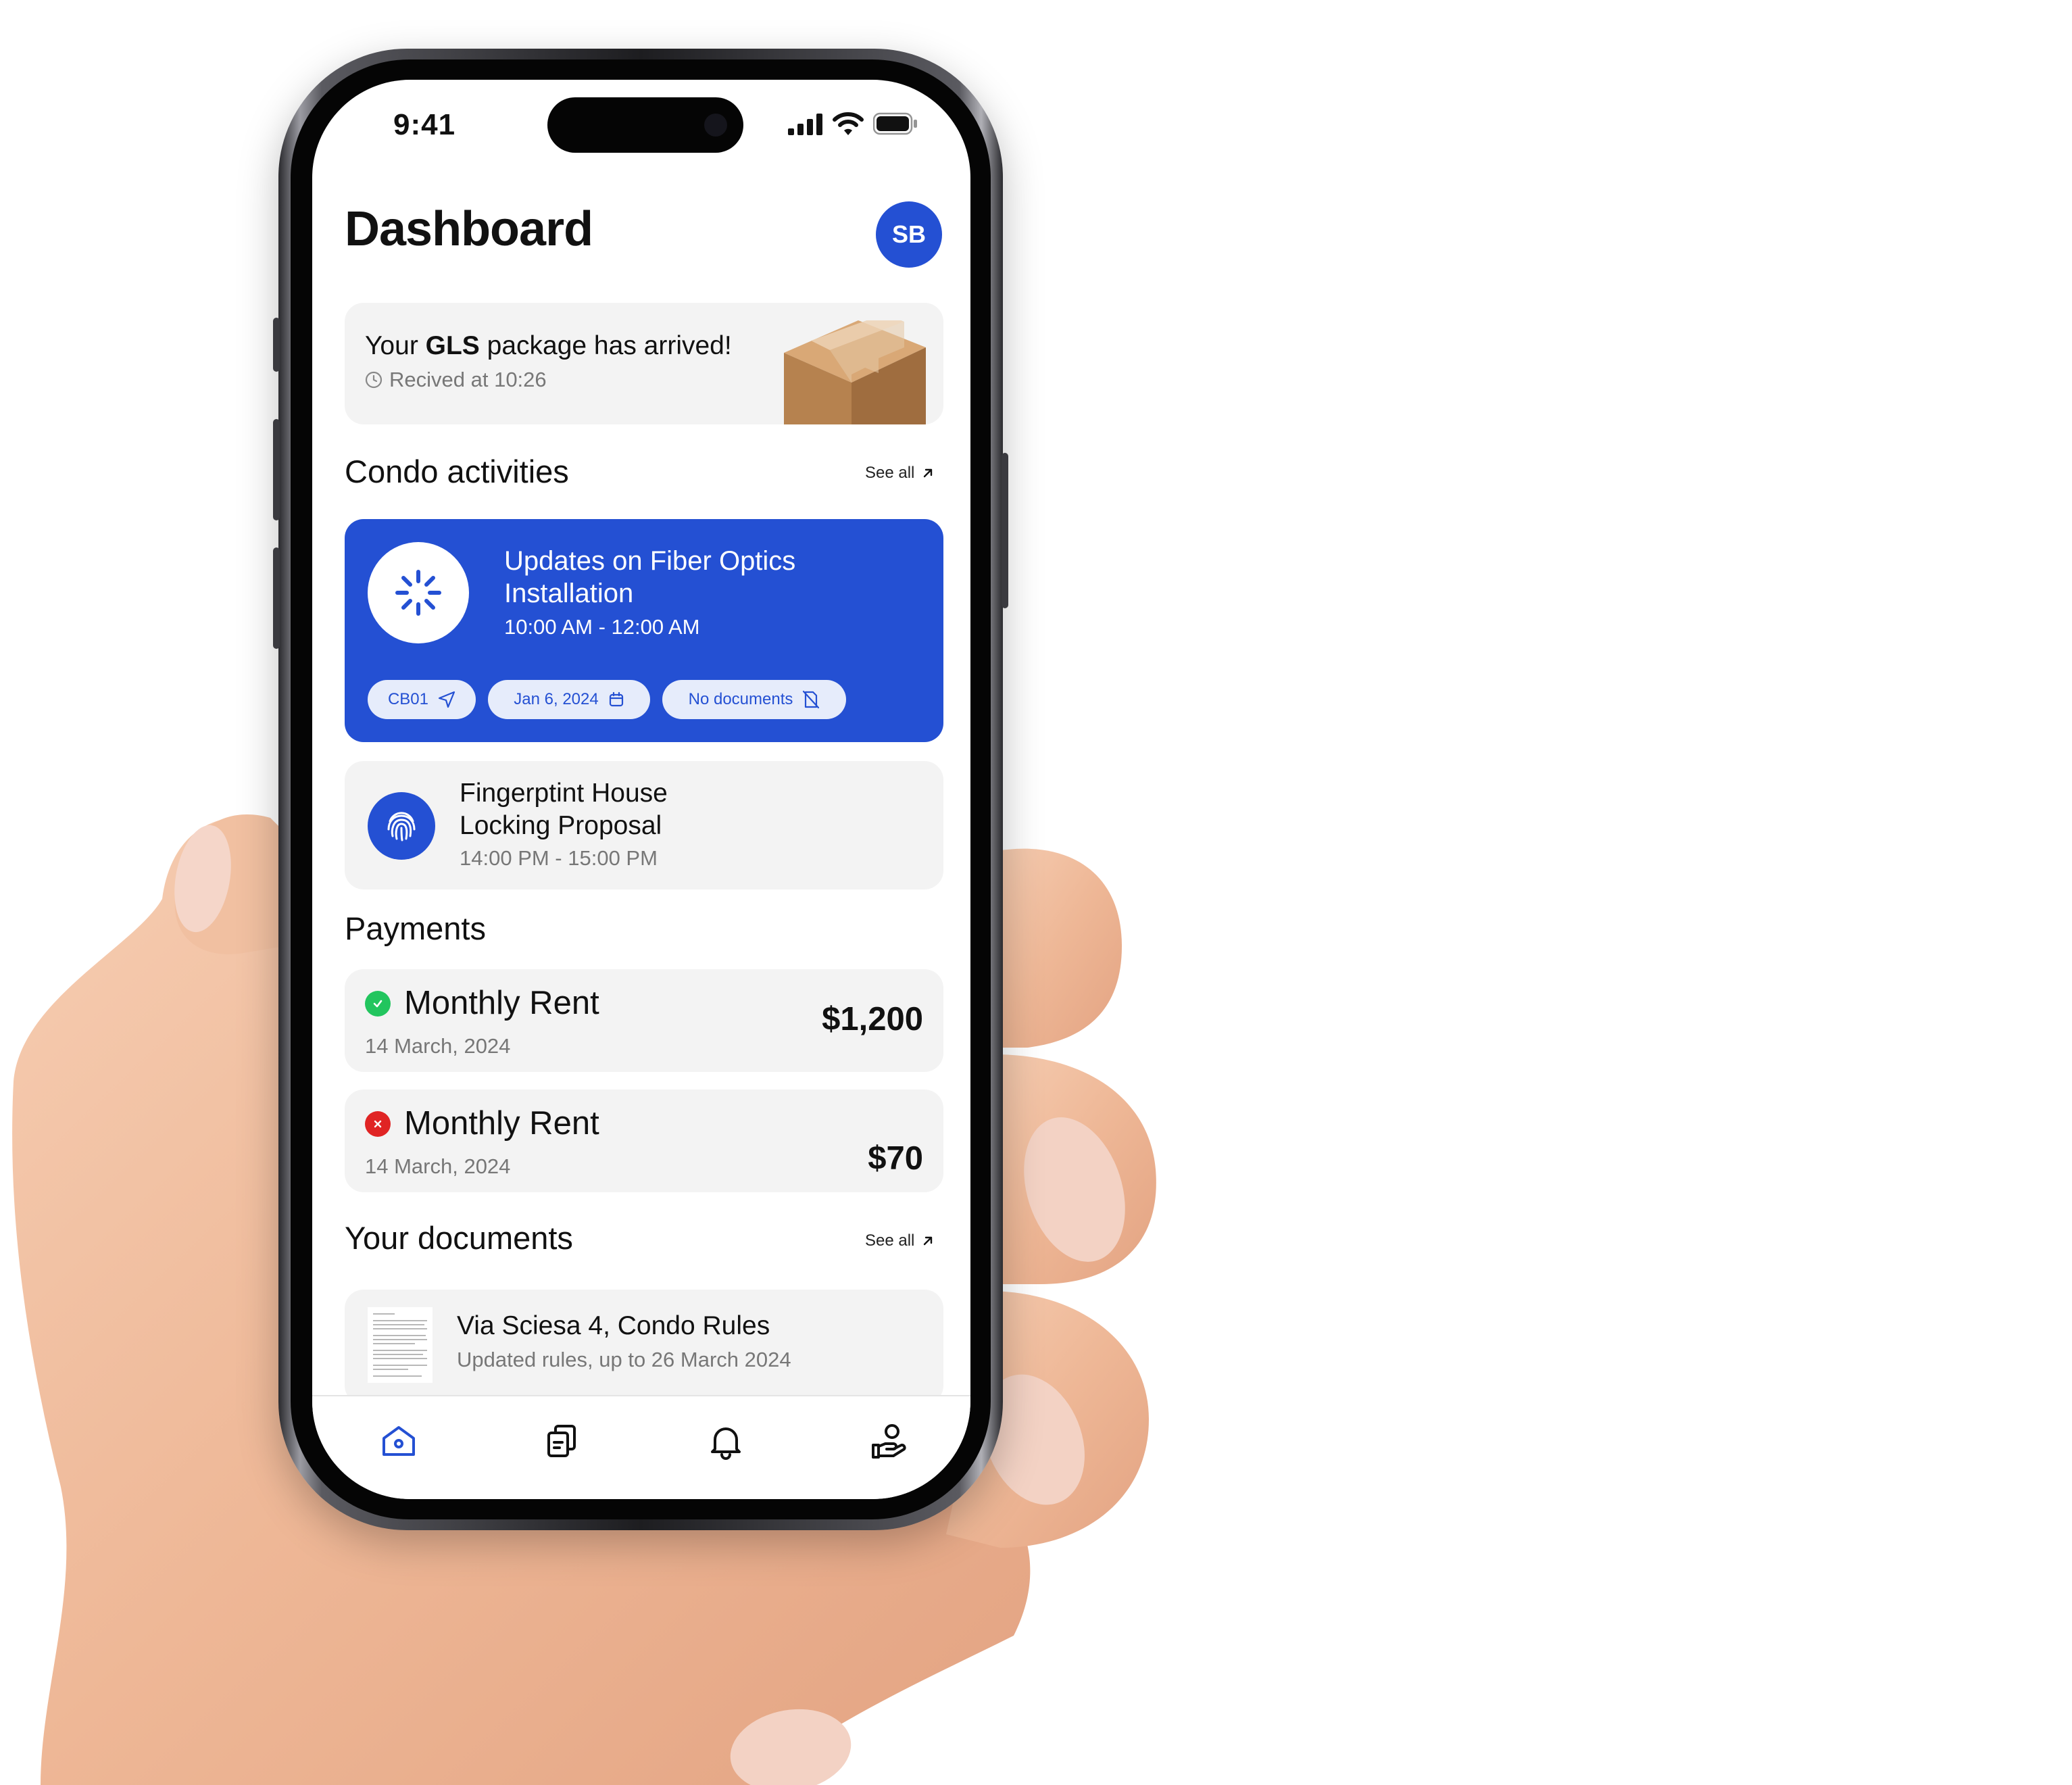 This screenshot has height=1785, width=2072. Describe the element at coordinates (424, 125) in the screenshot. I see `status-time: 9:41` at that location.